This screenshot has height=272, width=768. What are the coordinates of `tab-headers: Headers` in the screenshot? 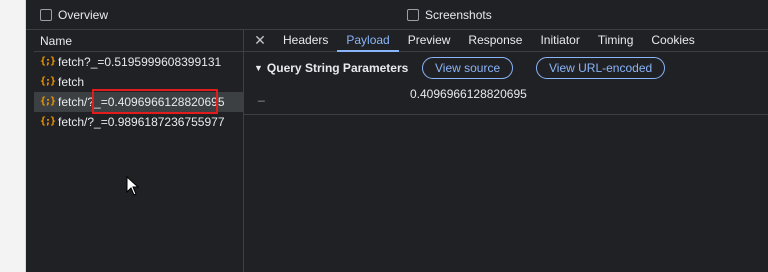 It's located at (305, 40).